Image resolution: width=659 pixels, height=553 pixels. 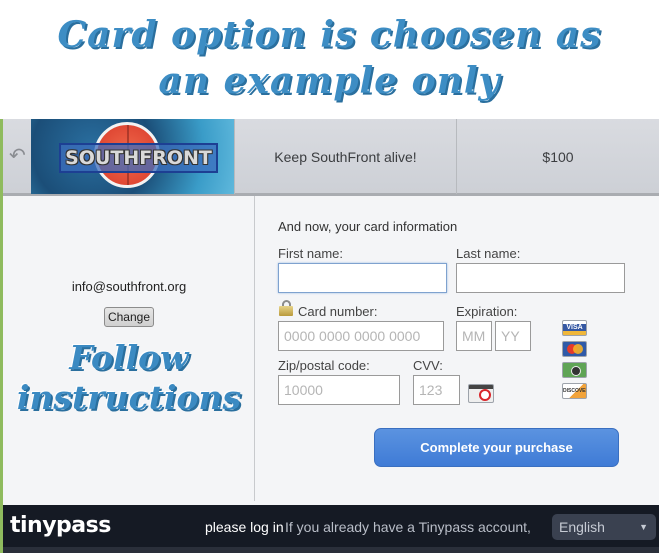 What do you see at coordinates (17, 156) in the screenshot?
I see `back-arrow-icon: ↶` at bounding box center [17, 156].